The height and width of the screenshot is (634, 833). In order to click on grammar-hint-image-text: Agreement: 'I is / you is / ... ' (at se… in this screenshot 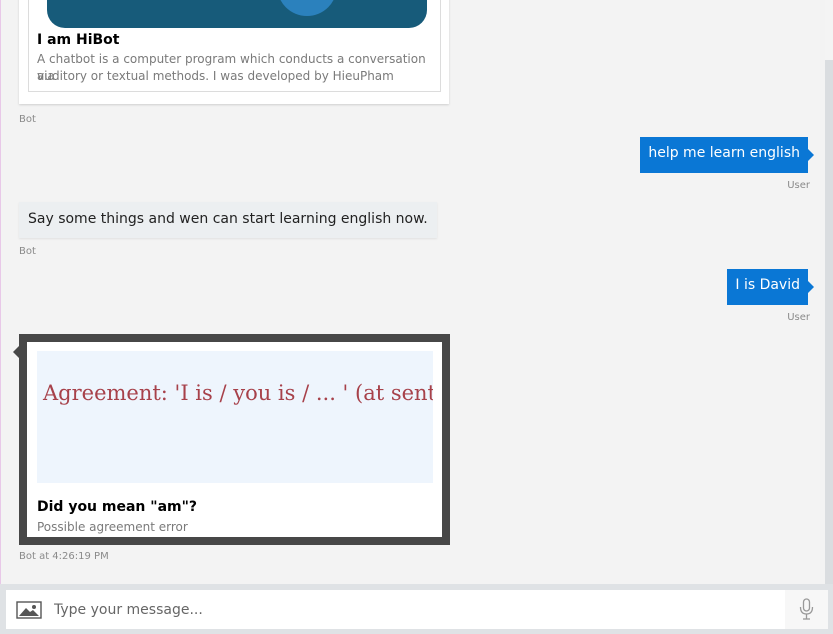, I will do `click(238, 393)`.